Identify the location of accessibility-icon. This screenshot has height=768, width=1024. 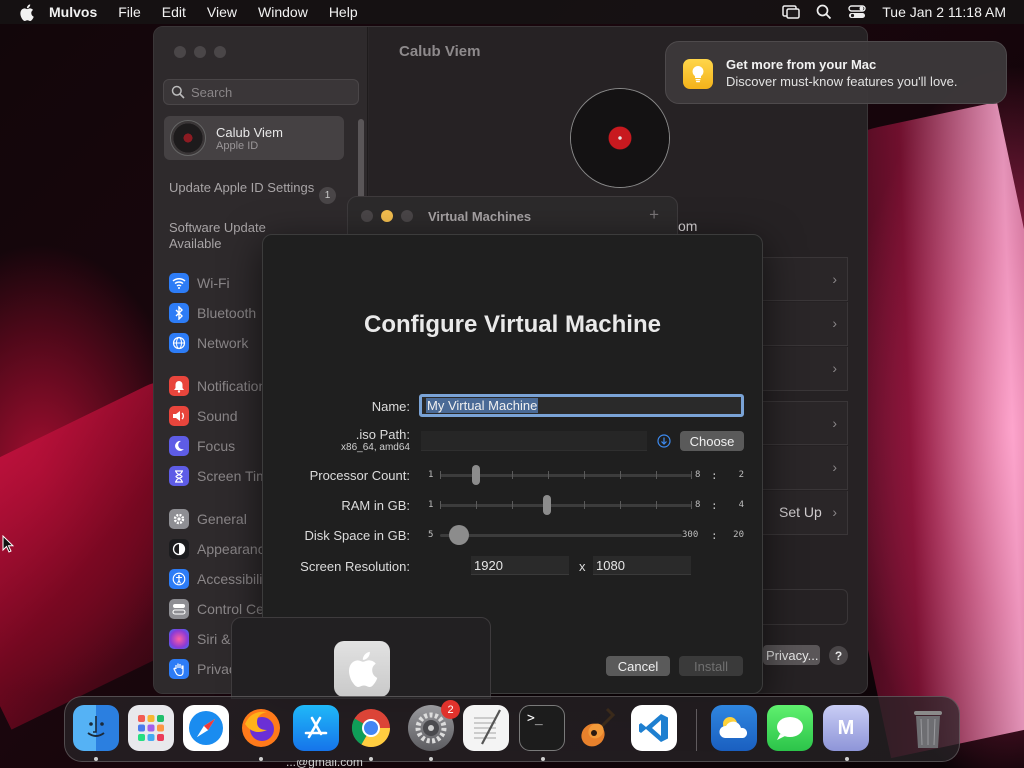
(179, 579).